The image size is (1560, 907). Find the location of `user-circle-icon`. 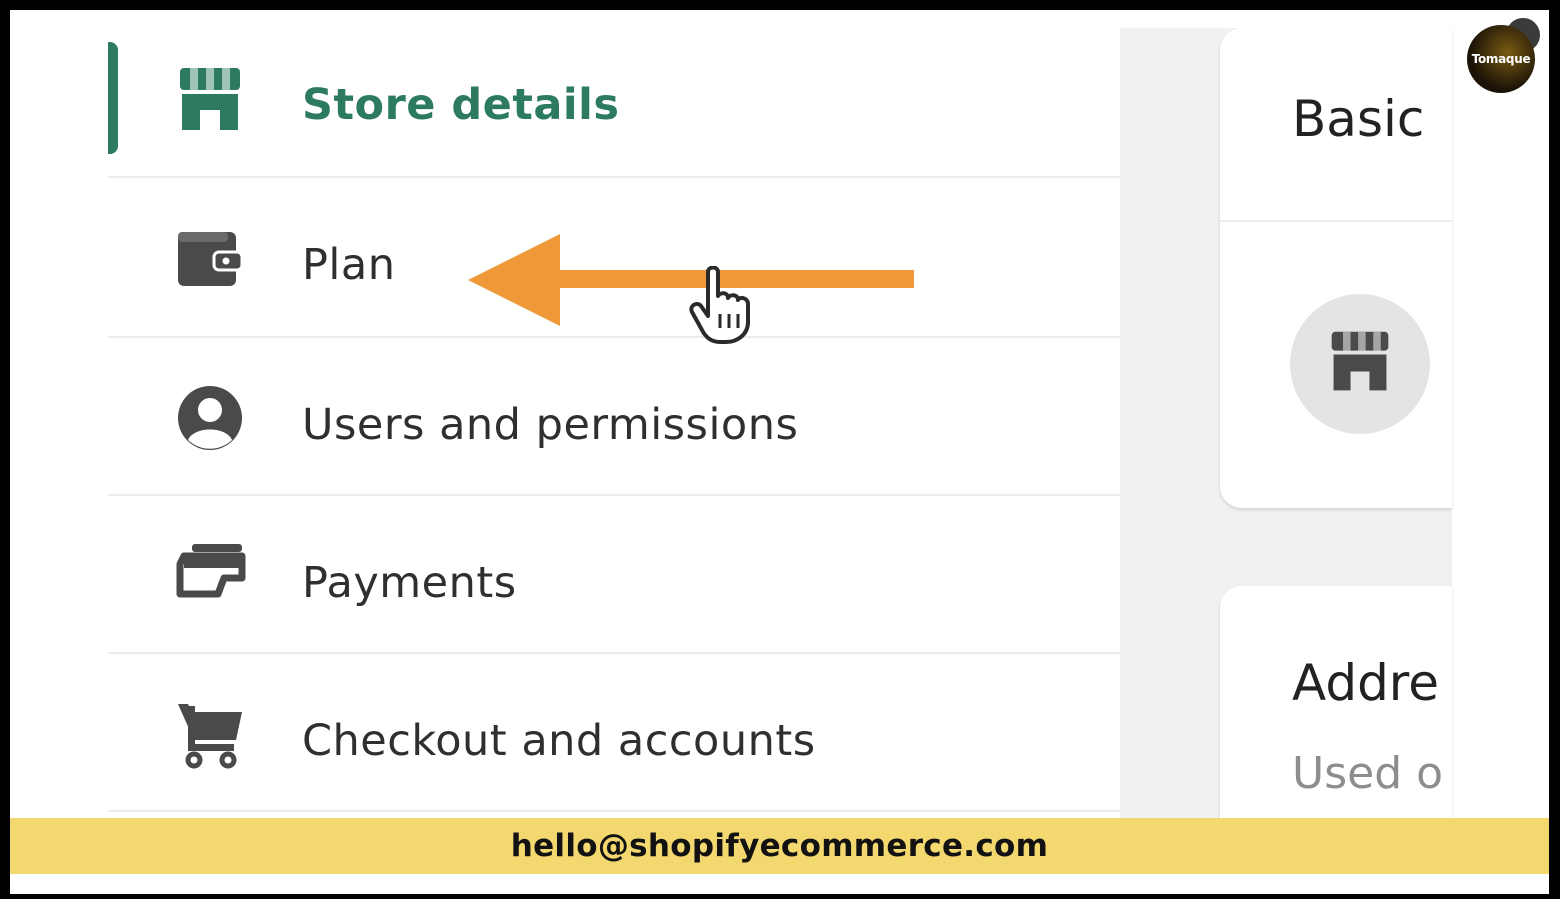

user-circle-icon is located at coordinates (210, 418).